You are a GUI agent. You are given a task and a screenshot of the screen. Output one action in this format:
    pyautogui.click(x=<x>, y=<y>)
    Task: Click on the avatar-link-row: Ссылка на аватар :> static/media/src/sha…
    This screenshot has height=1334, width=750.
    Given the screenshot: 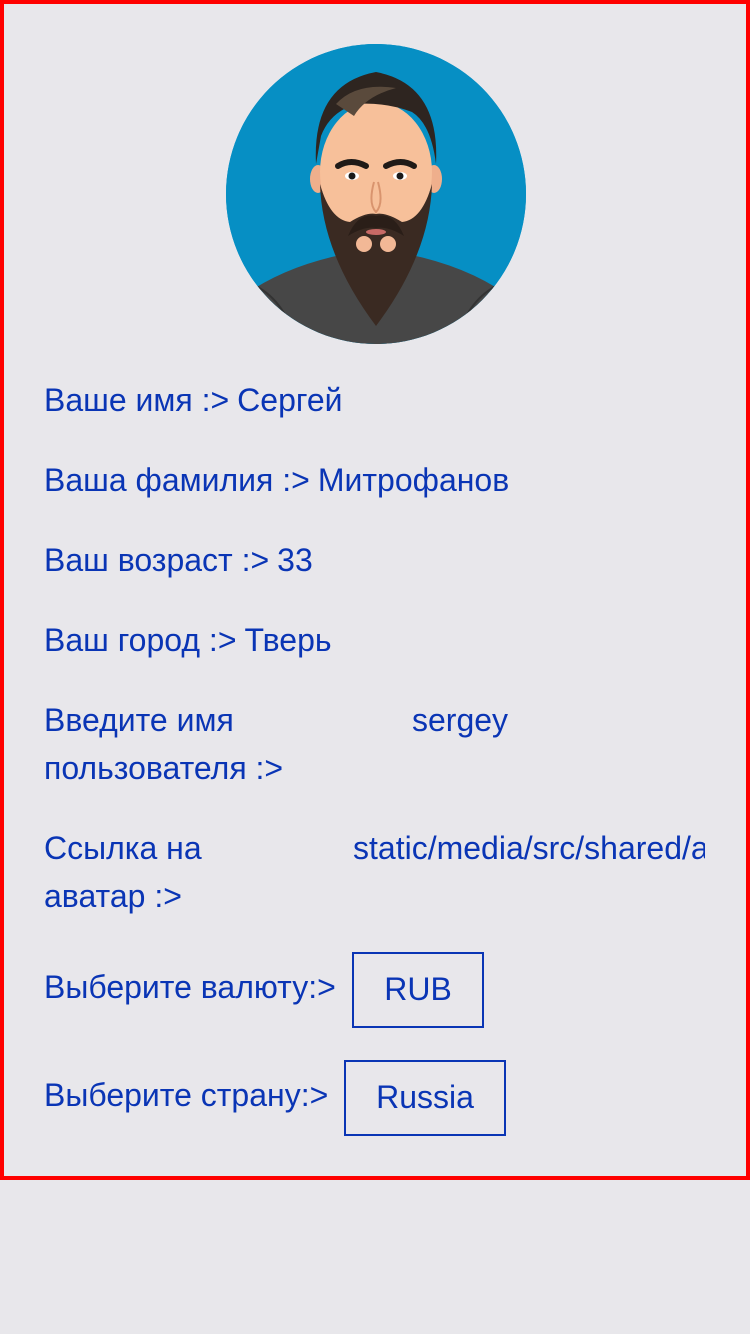 What is the action you would take?
    pyautogui.click(x=376, y=872)
    